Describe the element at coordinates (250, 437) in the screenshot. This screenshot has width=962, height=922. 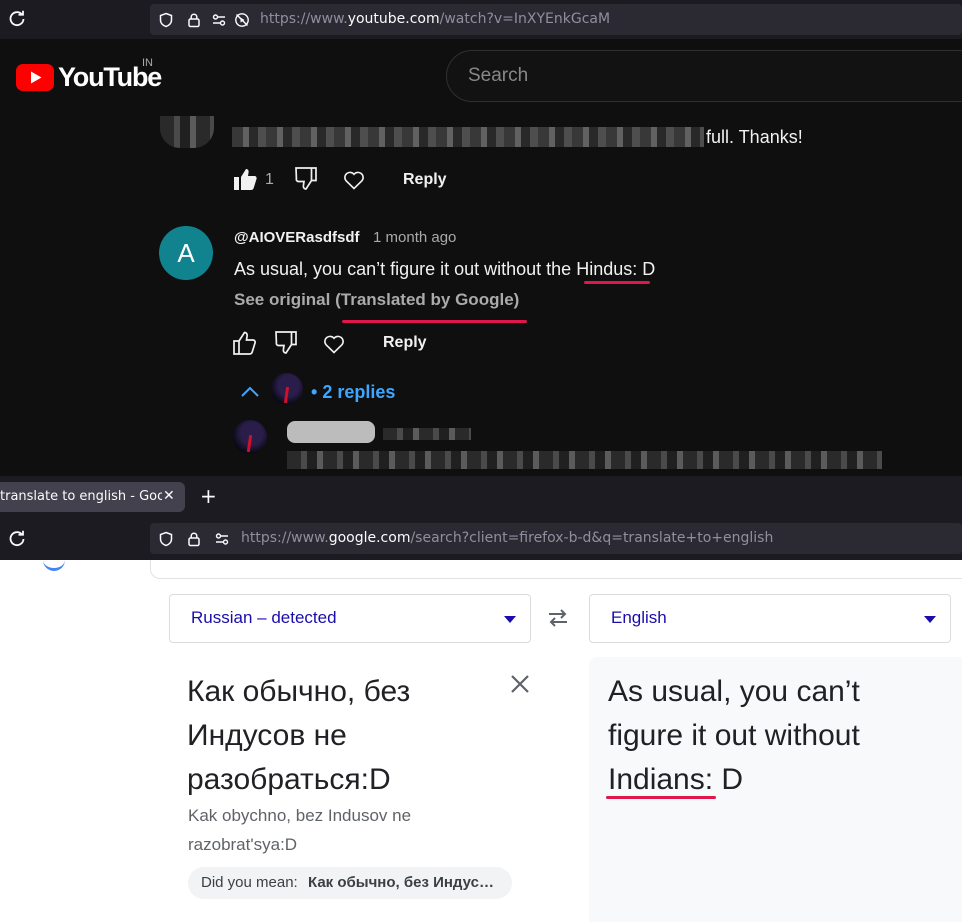
I see `reply-author-avatar` at that location.